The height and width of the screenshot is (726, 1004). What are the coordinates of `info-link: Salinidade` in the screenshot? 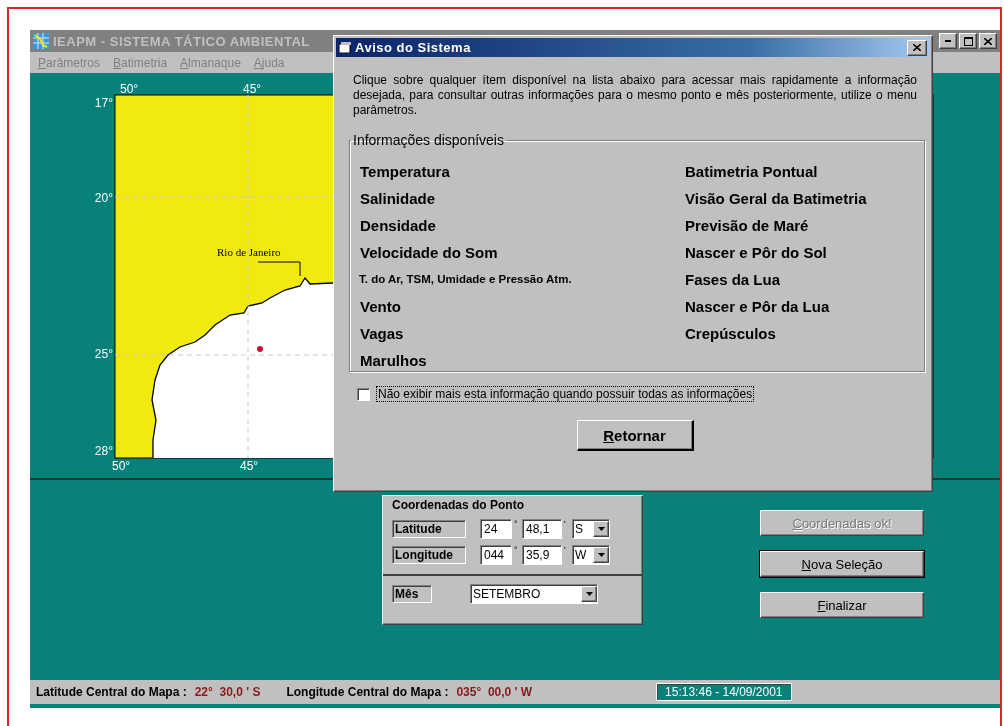 It's located at (397, 198).